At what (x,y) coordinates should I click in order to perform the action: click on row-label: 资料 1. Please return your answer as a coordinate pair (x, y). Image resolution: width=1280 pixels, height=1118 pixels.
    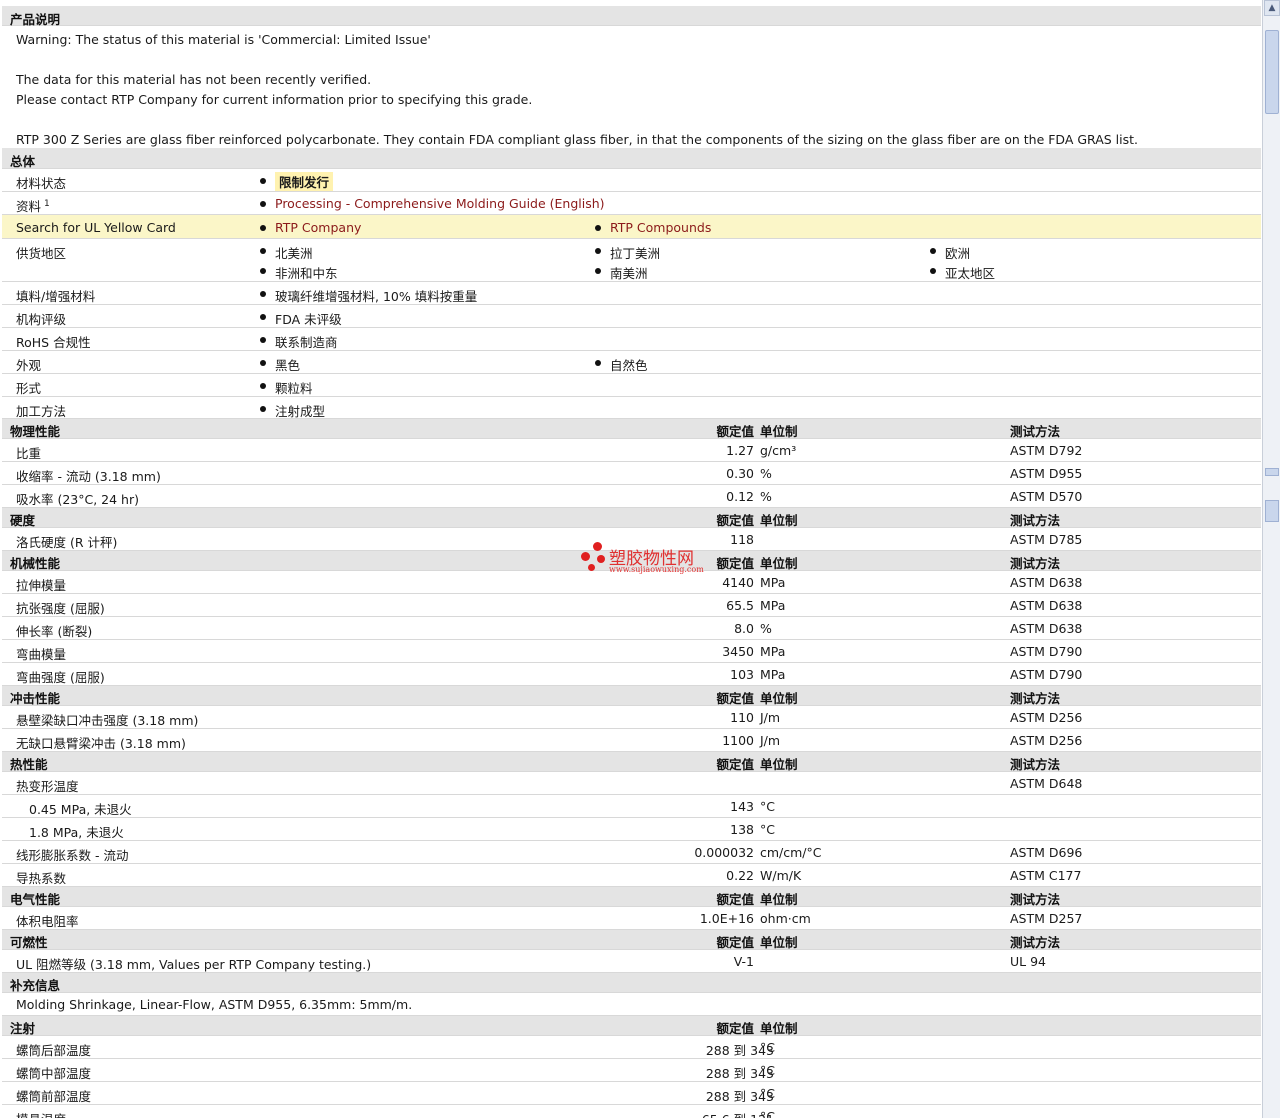
    Looking at the image, I should click on (33, 206).